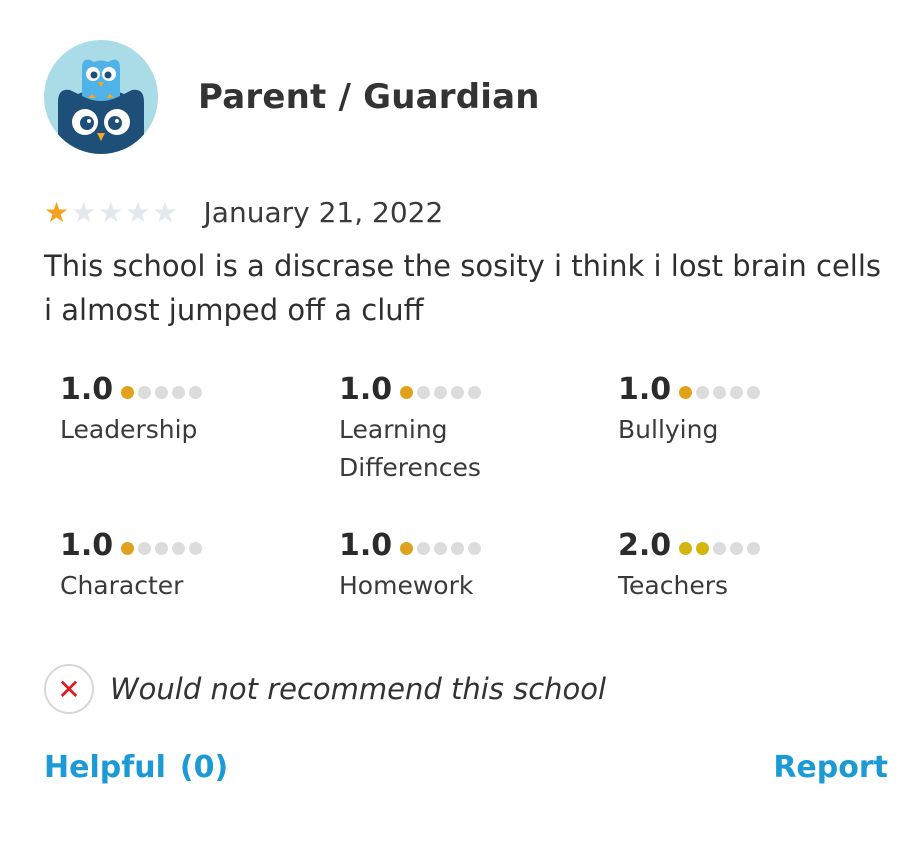 This screenshot has width=920, height=845. What do you see at coordinates (757, 596) in the screenshot?
I see `topic-rating: 2.0 Teachers` at bounding box center [757, 596].